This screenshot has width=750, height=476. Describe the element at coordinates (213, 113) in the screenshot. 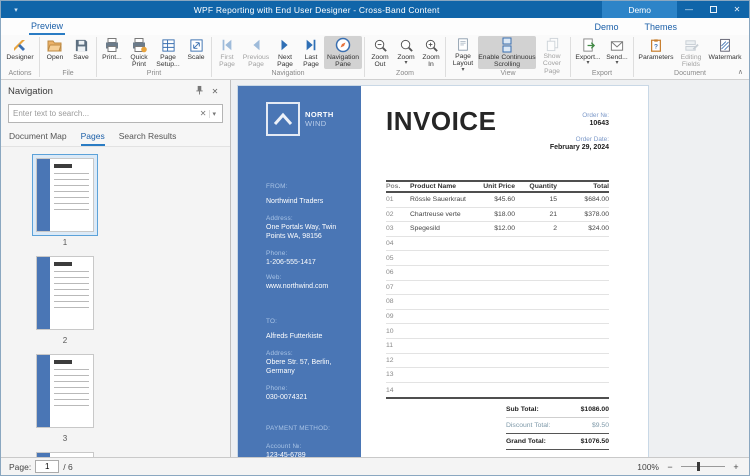

I see `search-options-dropdown-icon: ▾` at that location.